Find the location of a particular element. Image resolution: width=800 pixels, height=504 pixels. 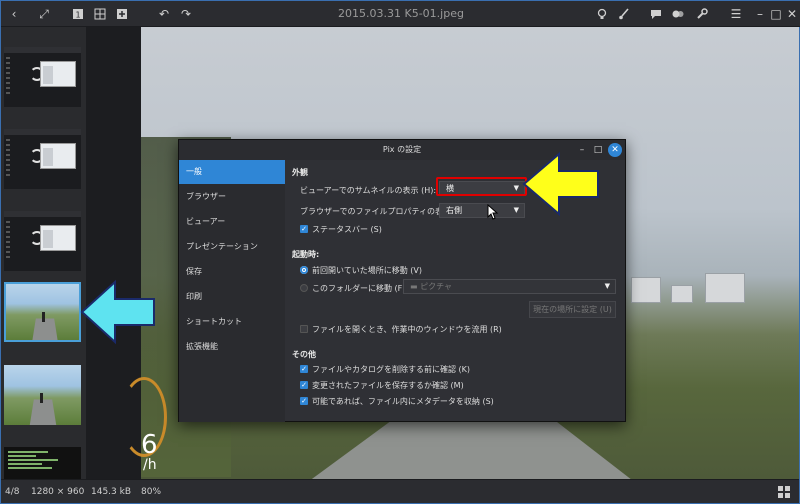

folder-icon: ▬ is located at coordinates (415, 286).